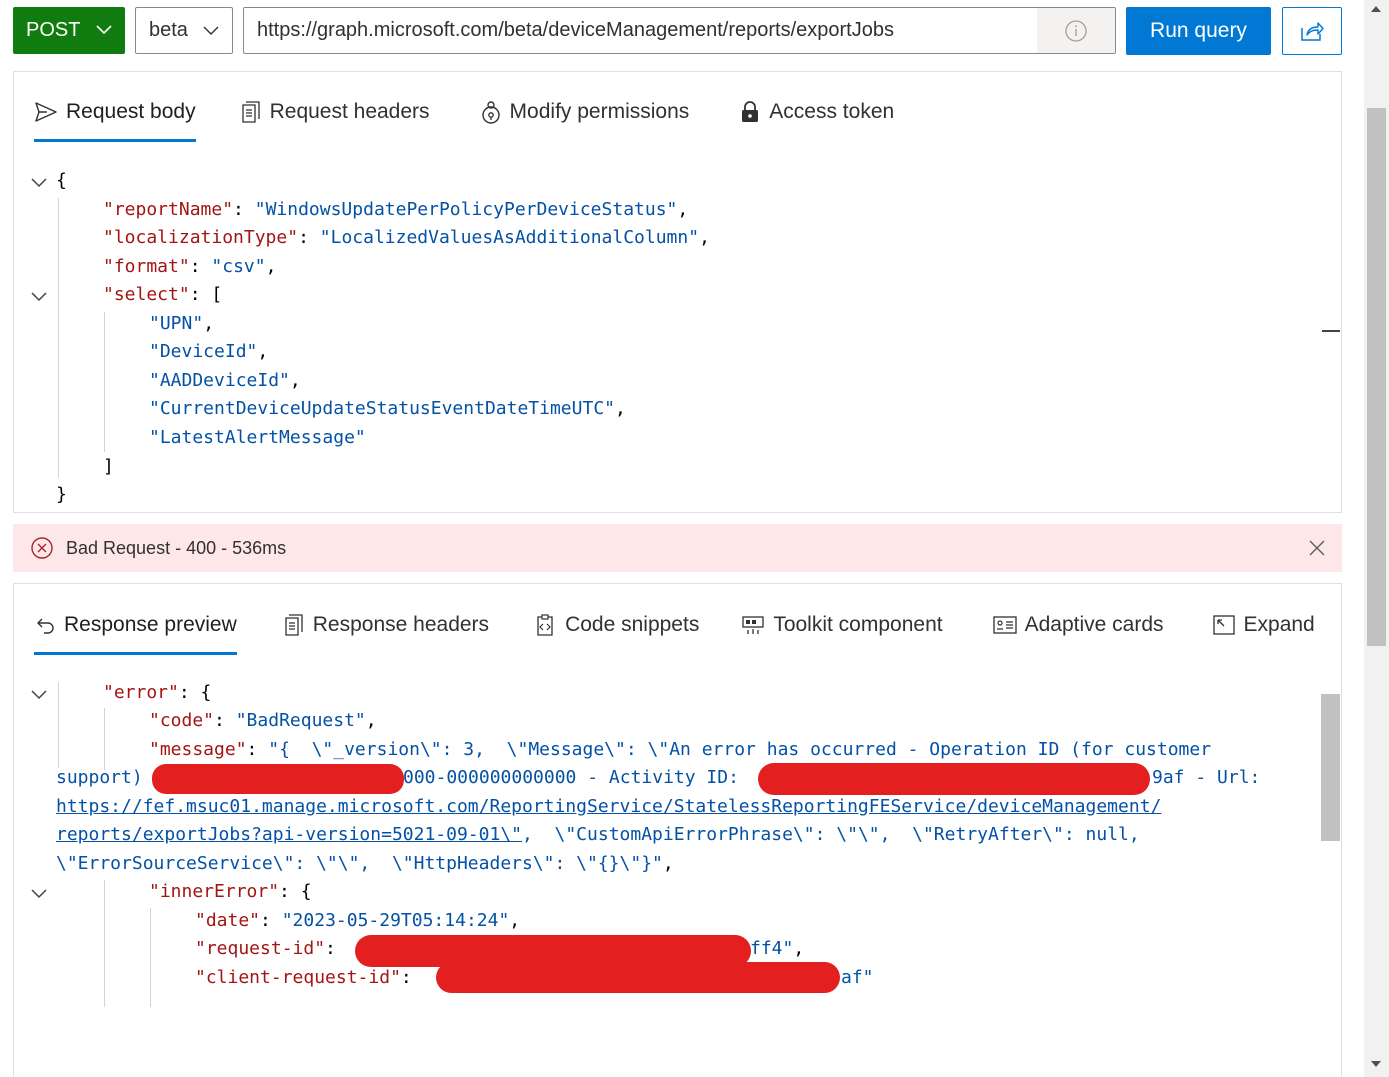  I want to click on tab-toolkit-component: Toolkit component, so click(842, 625).